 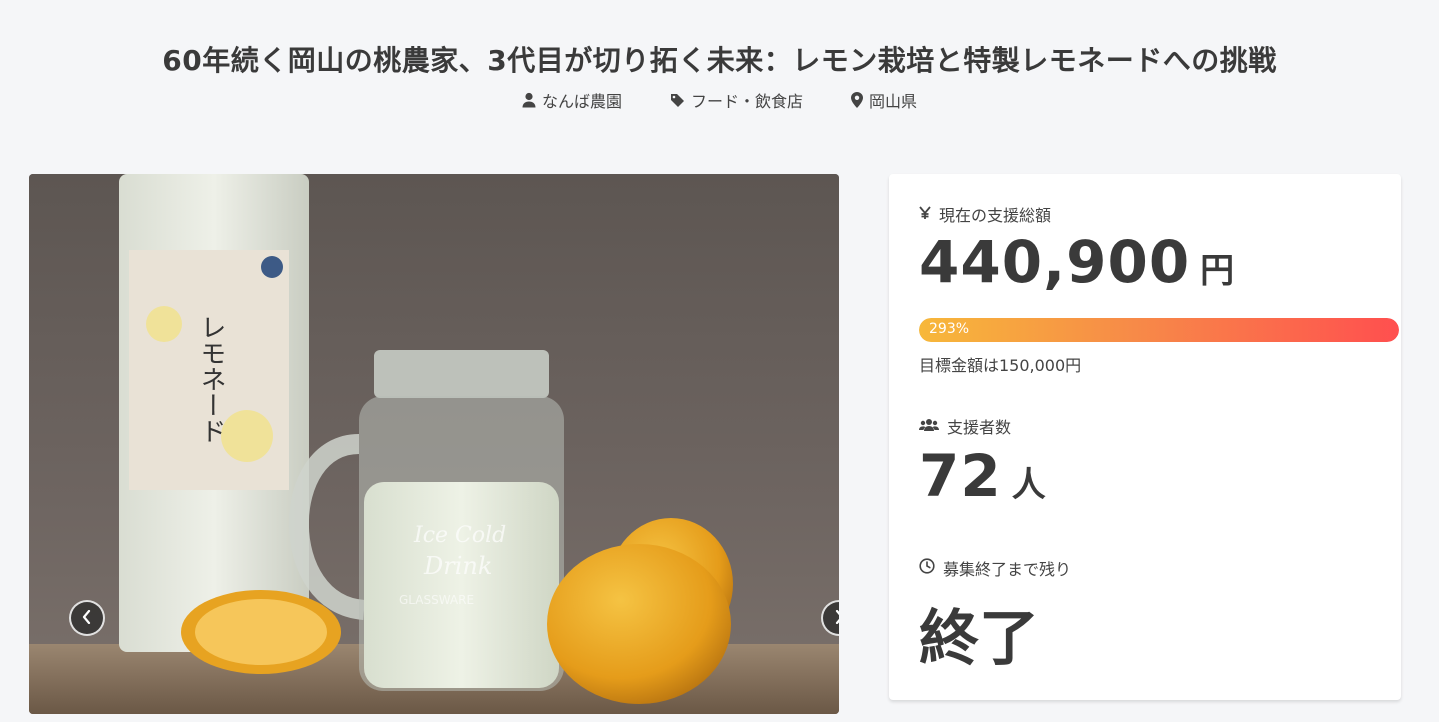 I want to click on owner-name: なんば農園, so click(x=581, y=101).